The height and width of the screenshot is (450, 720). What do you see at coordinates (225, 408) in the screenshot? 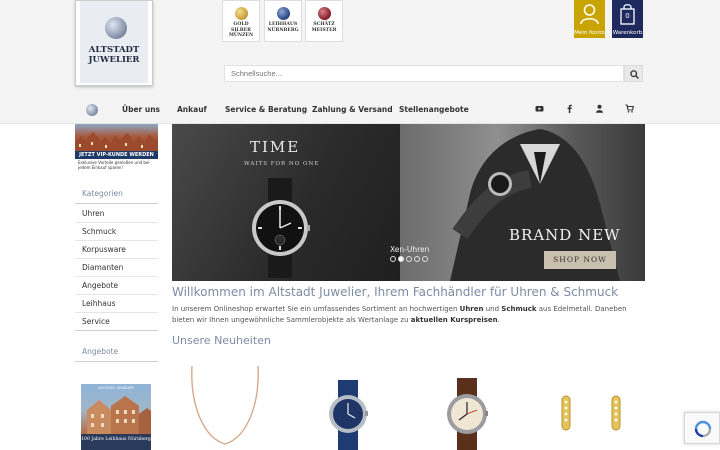
I see `product-necklace-image` at bounding box center [225, 408].